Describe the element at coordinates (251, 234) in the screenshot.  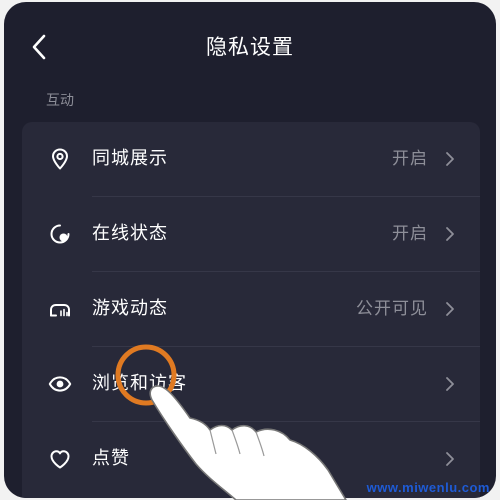
I see `setting-row-online-status: 在线状态 开启` at that location.